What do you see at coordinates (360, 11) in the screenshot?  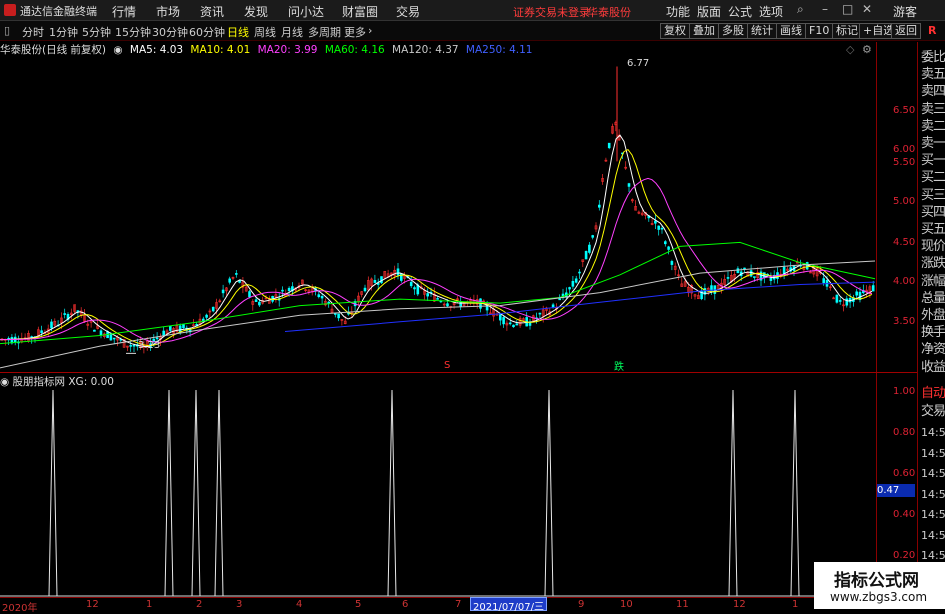 I see `menu-caifuquan: 财富圈` at bounding box center [360, 11].